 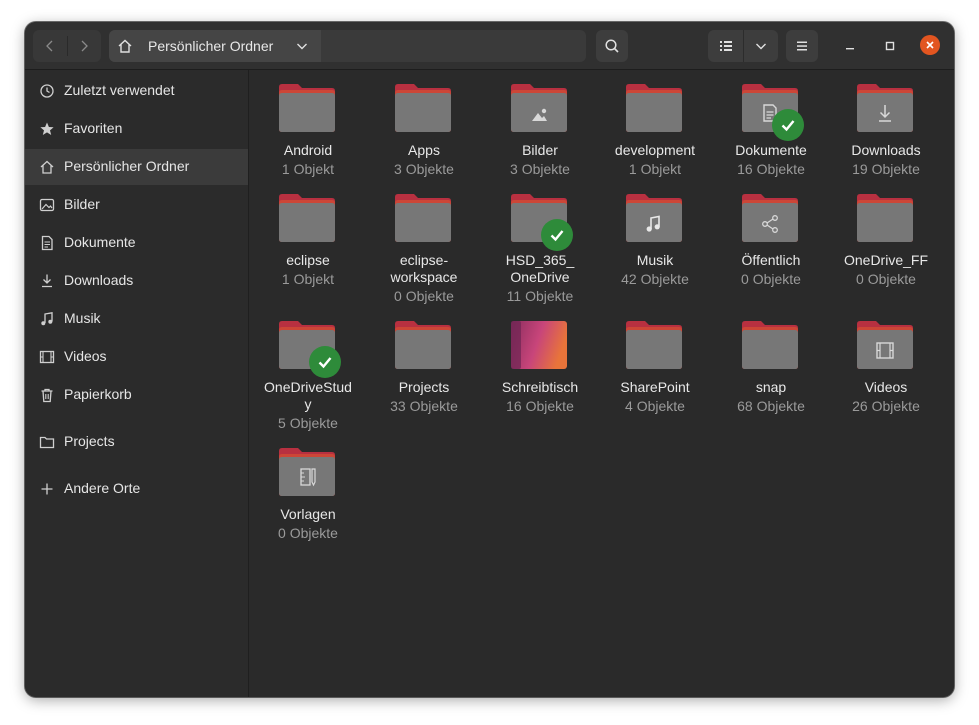 I want to click on sidebar-item-downloads: Downloads, so click(x=136, y=281).